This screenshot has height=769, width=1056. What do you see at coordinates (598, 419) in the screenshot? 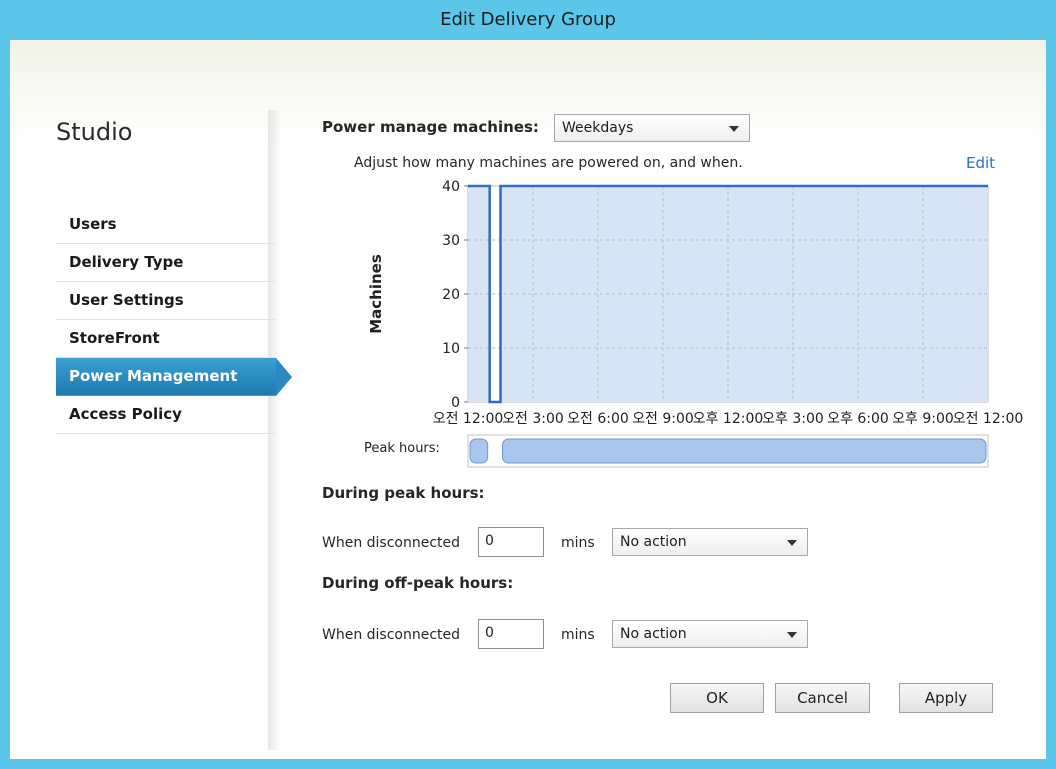
I see `x-tick-label: 오전 6:00` at bounding box center [598, 419].